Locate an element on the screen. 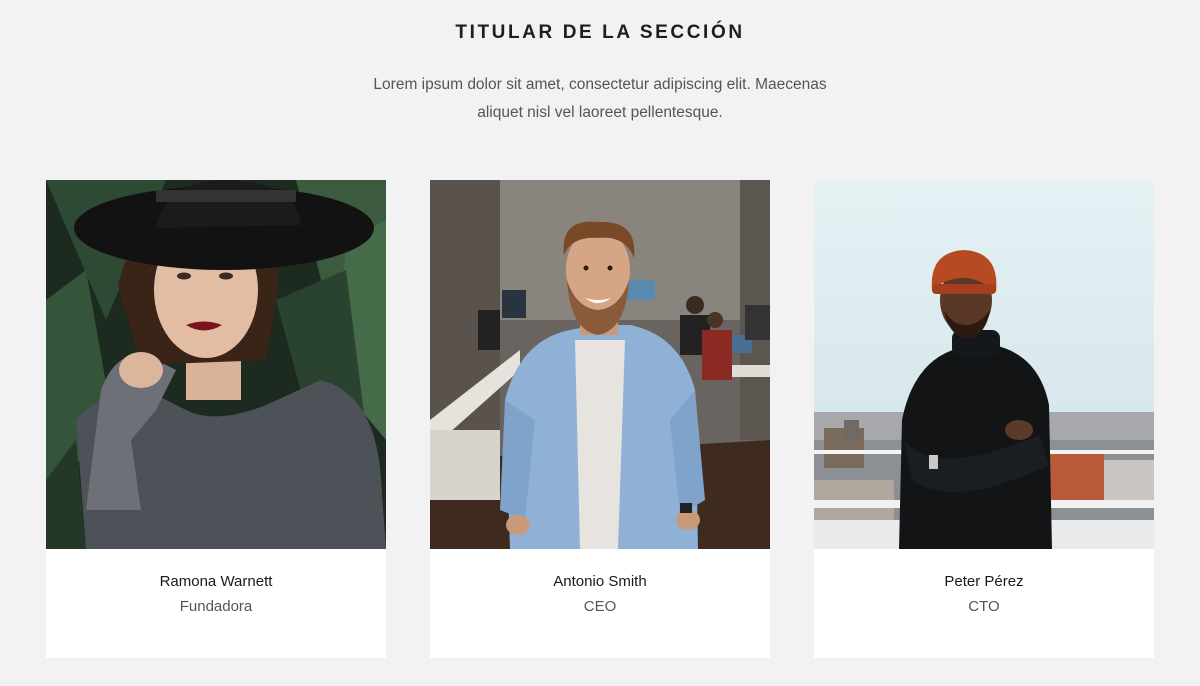 The image size is (1200, 686). team-member-role: CTO is located at coordinates (984, 606).